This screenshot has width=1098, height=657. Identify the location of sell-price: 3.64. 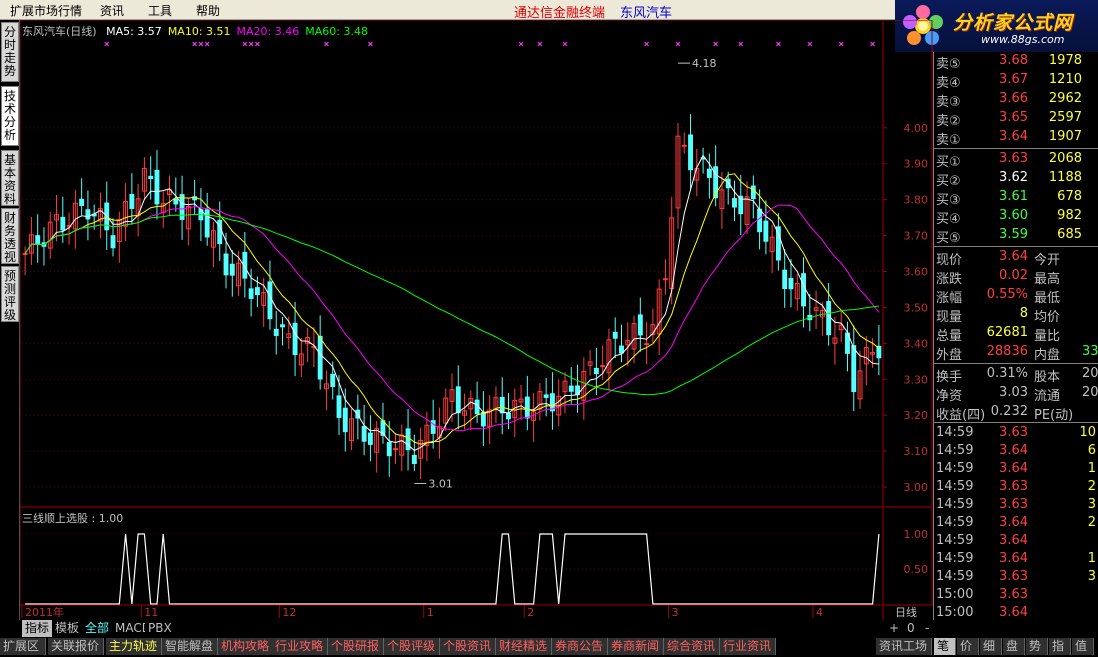
(1013, 136).